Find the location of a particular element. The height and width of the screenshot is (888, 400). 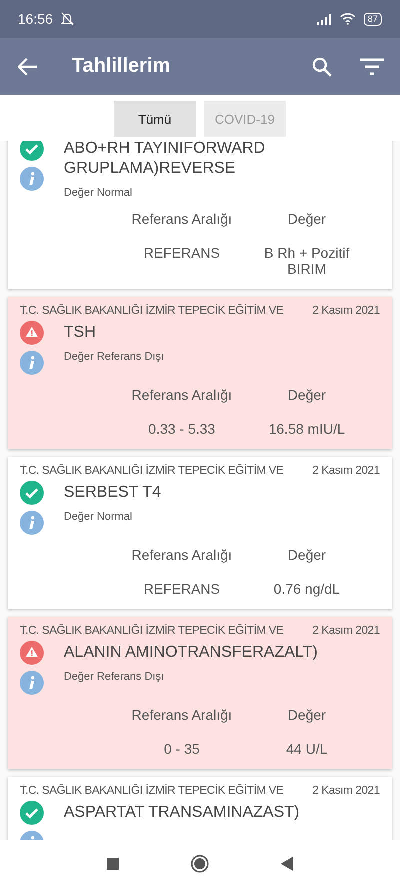

result-card: T.C. SAĞLIK BAKANLIĞI İZMİR TEPECİK EĞİTİM VE 2 Kasım 2021 ASPARTAT TRANSAMINAZAST) is located at coordinates (200, 808).